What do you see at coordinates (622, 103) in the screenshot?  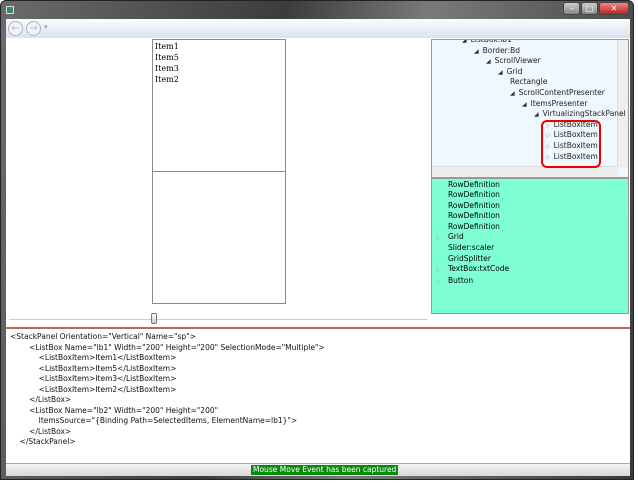 I see `tree-vertical-scrollbar` at bounding box center [622, 103].